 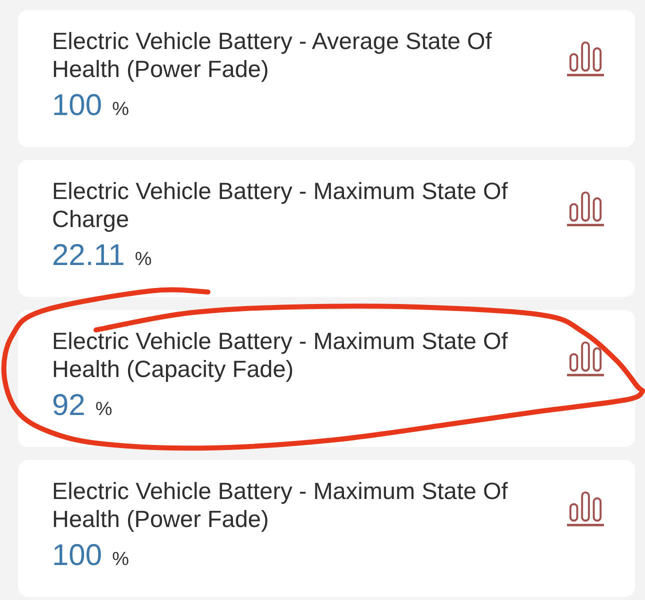 I want to click on metric-value: 92, so click(x=69, y=406).